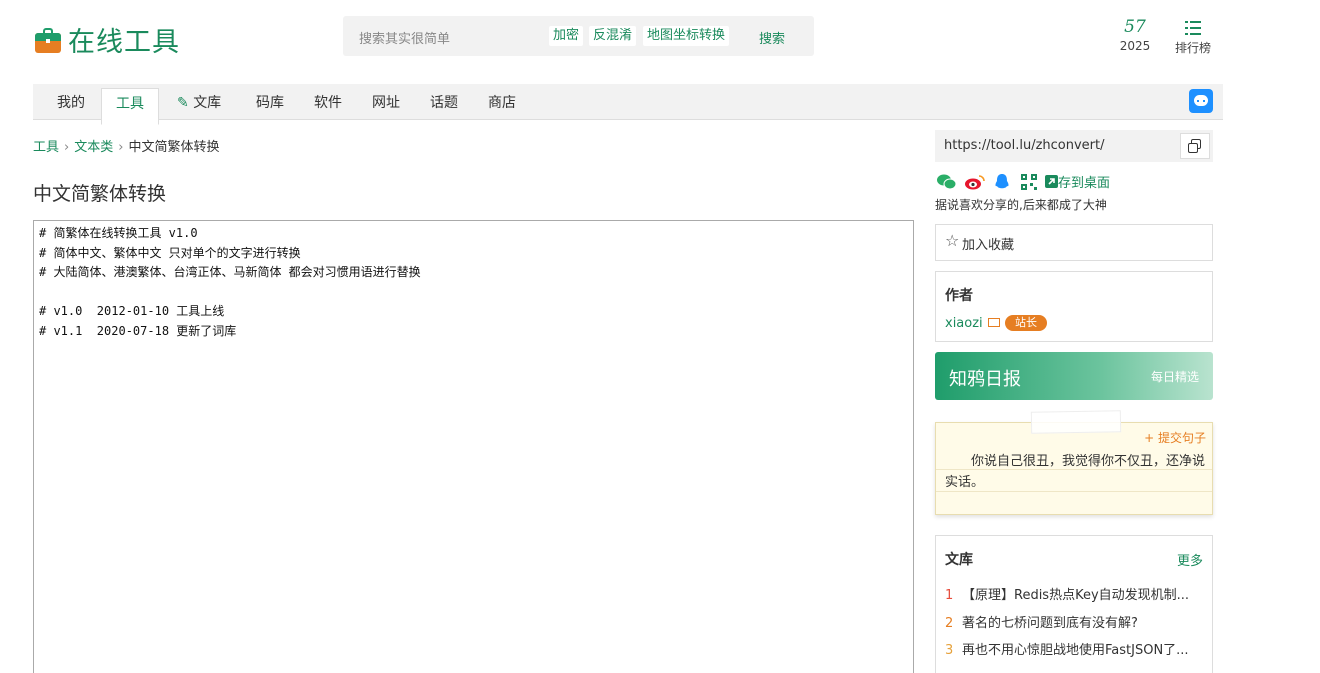  What do you see at coordinates (270, 102) in the screenshot?
I see `nav-item-code: 码库` at bounding box center [270, 102].